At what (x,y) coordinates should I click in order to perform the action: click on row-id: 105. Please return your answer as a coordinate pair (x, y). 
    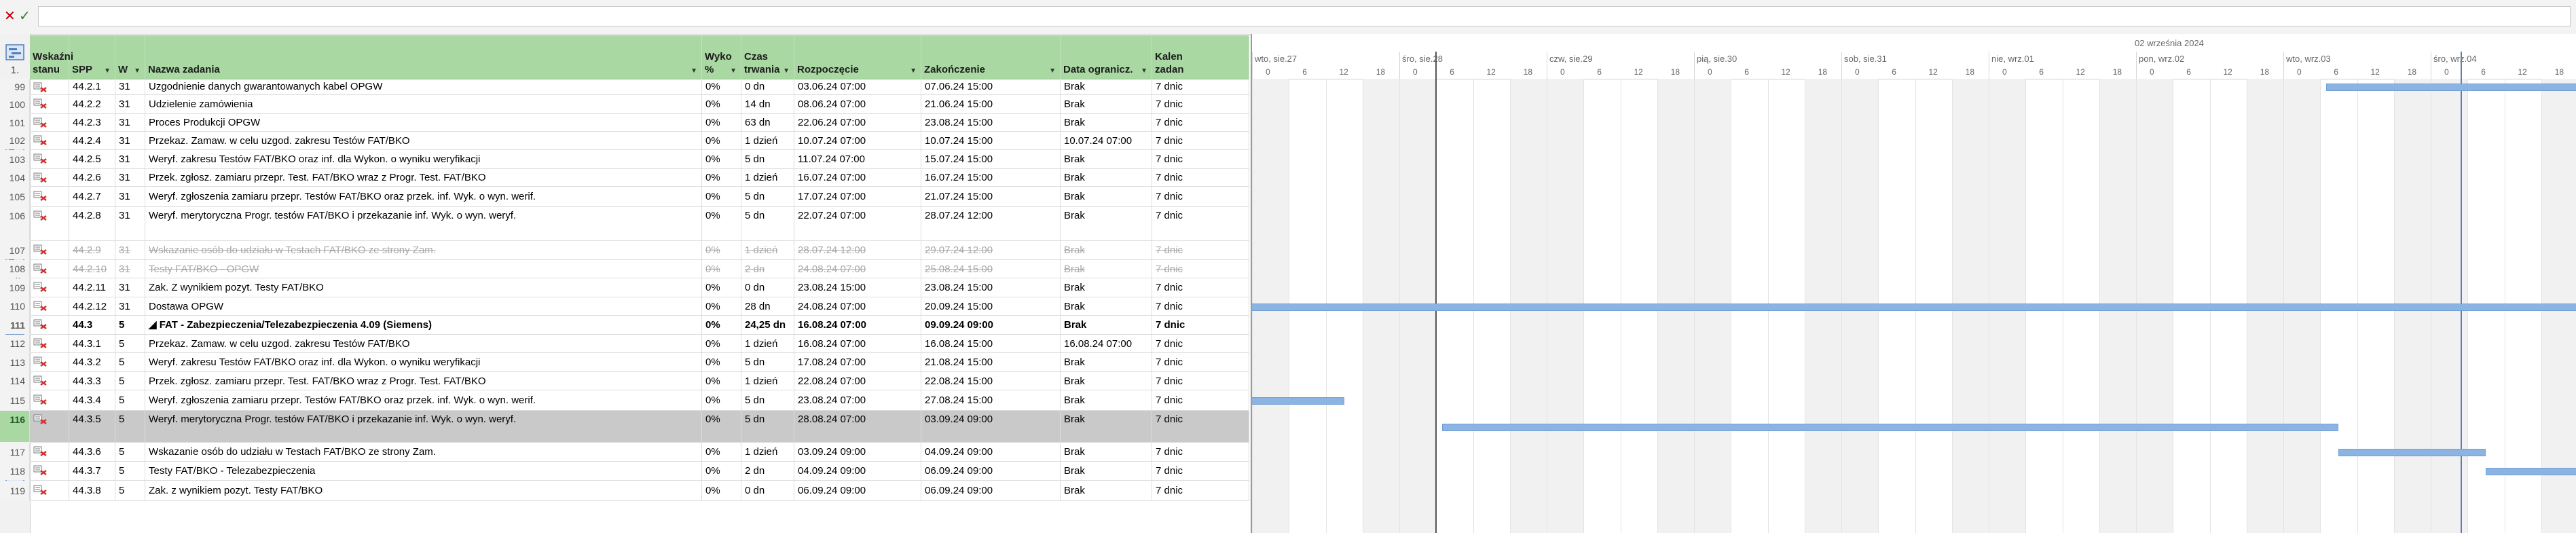
    Looking at the image, I should click on (15, 196).